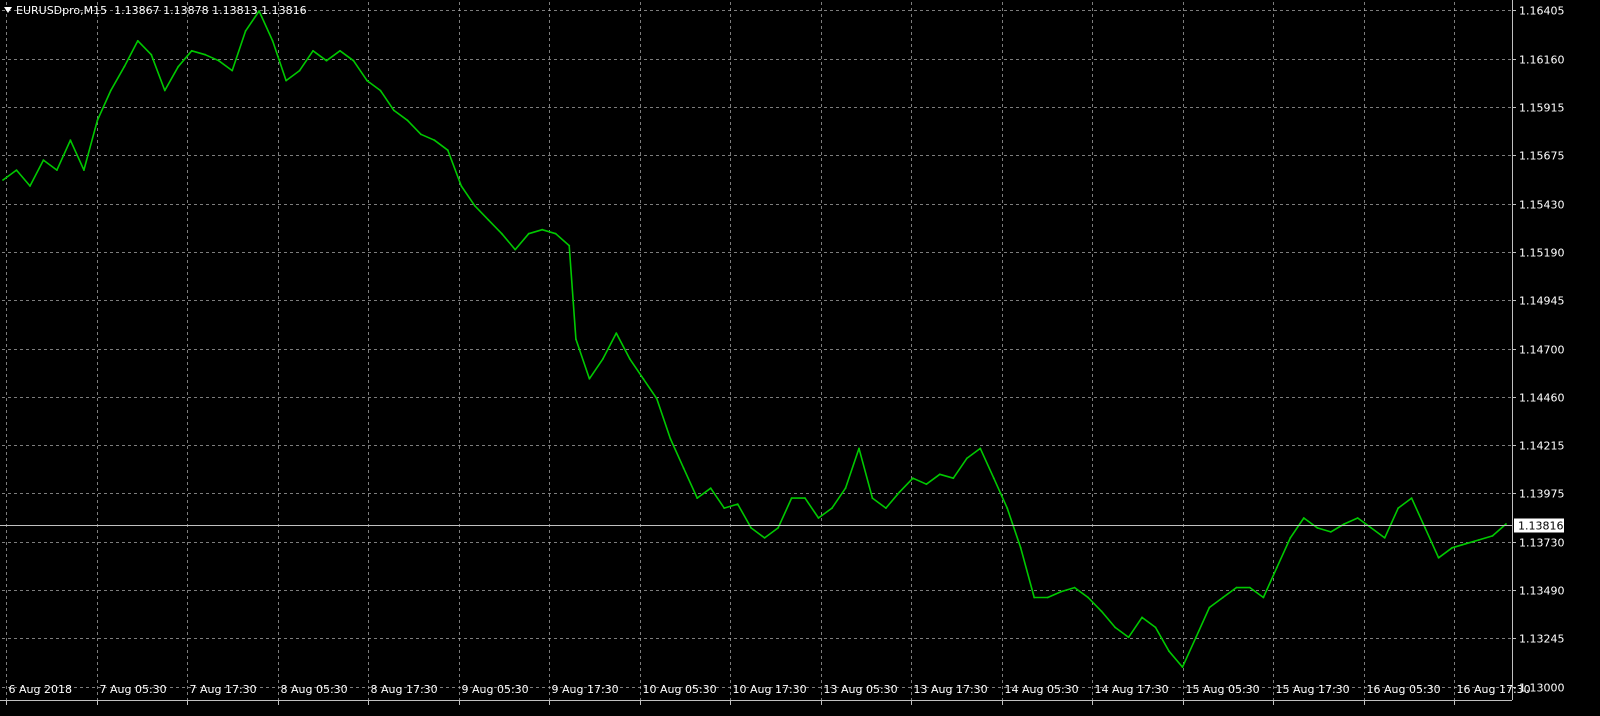  What do you see at coordinates (40, 689) in the screenshot?
I see `x-tick-label: 6 Aug 2018` at bounding box center [40, 689].